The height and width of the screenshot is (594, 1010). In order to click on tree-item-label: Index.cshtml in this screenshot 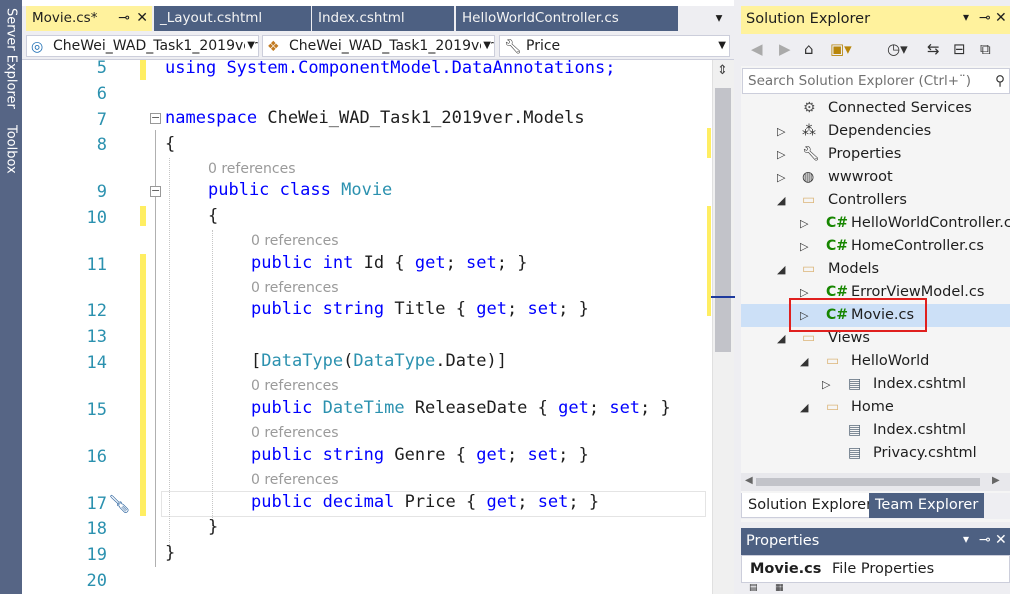, I will do `click(920, 384)`.